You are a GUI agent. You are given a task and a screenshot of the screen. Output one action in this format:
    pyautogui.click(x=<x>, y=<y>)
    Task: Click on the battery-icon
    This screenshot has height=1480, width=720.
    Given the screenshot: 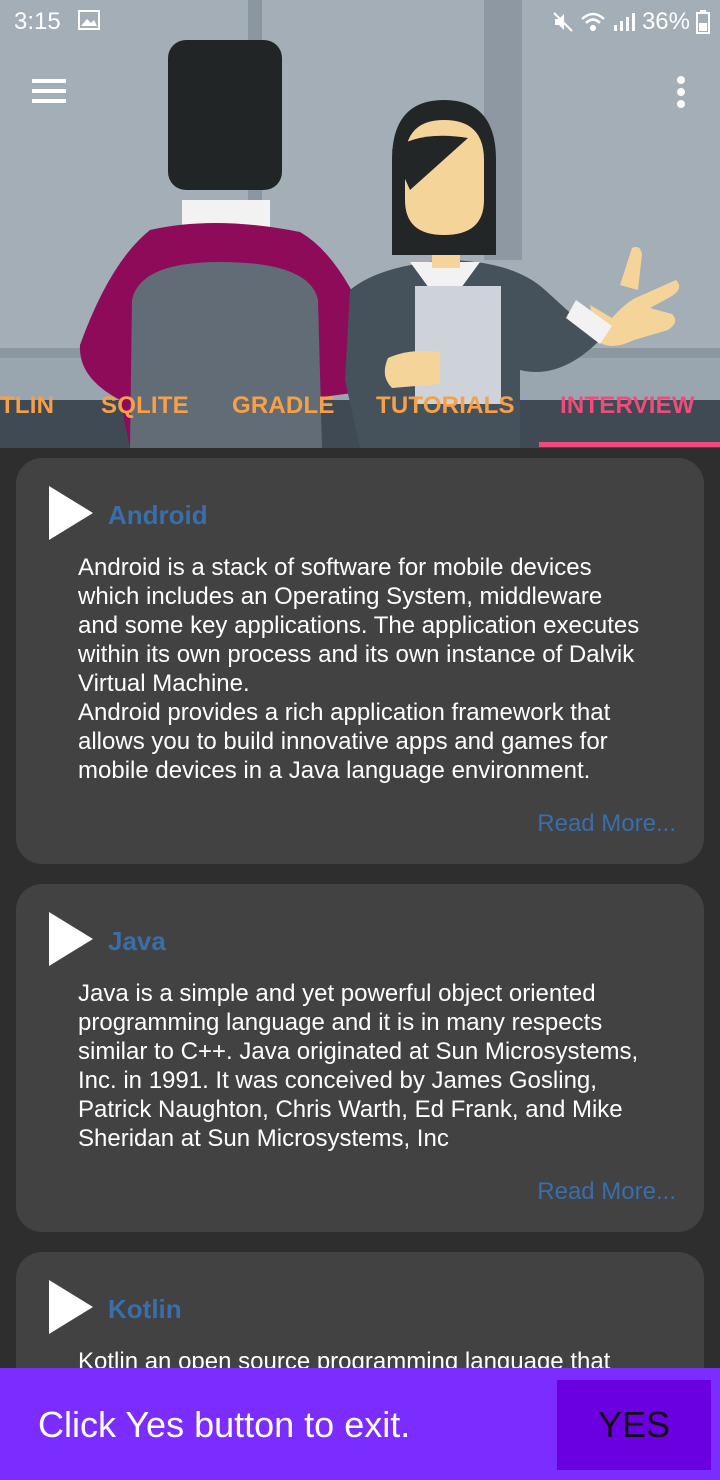 What is the action you would take?
    pyautogui.click(x=703, y=22)
    